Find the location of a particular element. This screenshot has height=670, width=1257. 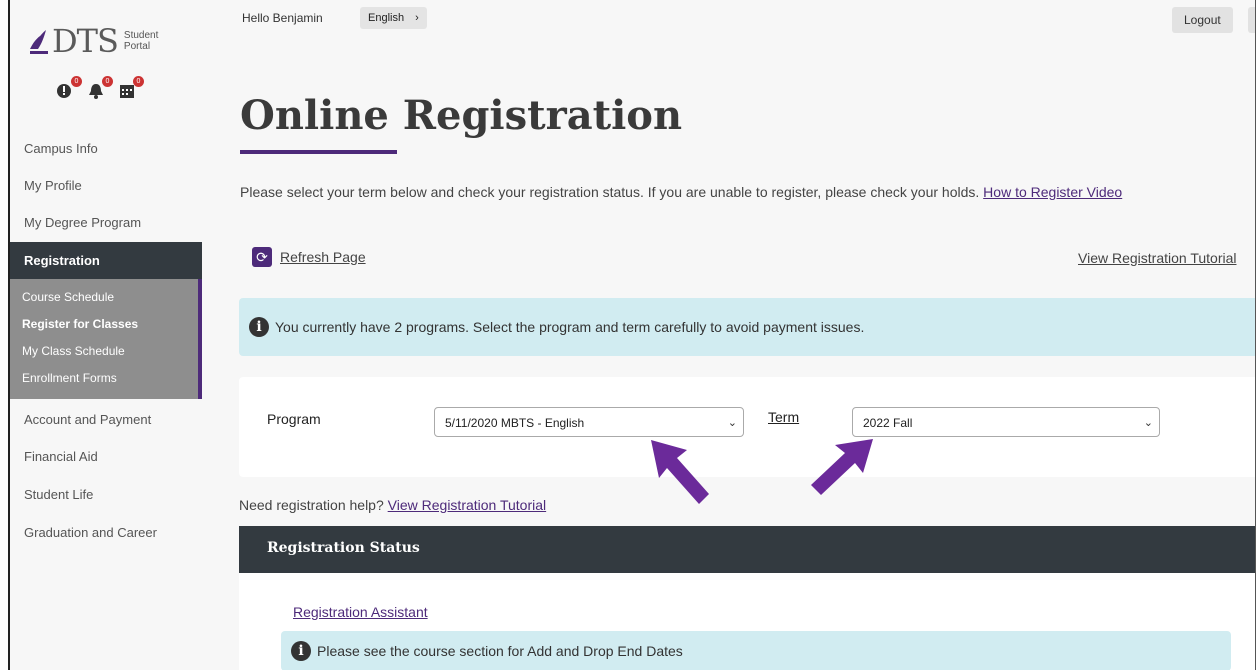

view-registration-tutorial-link: View Registration Tutorial is located at coordinates (1157, 258).